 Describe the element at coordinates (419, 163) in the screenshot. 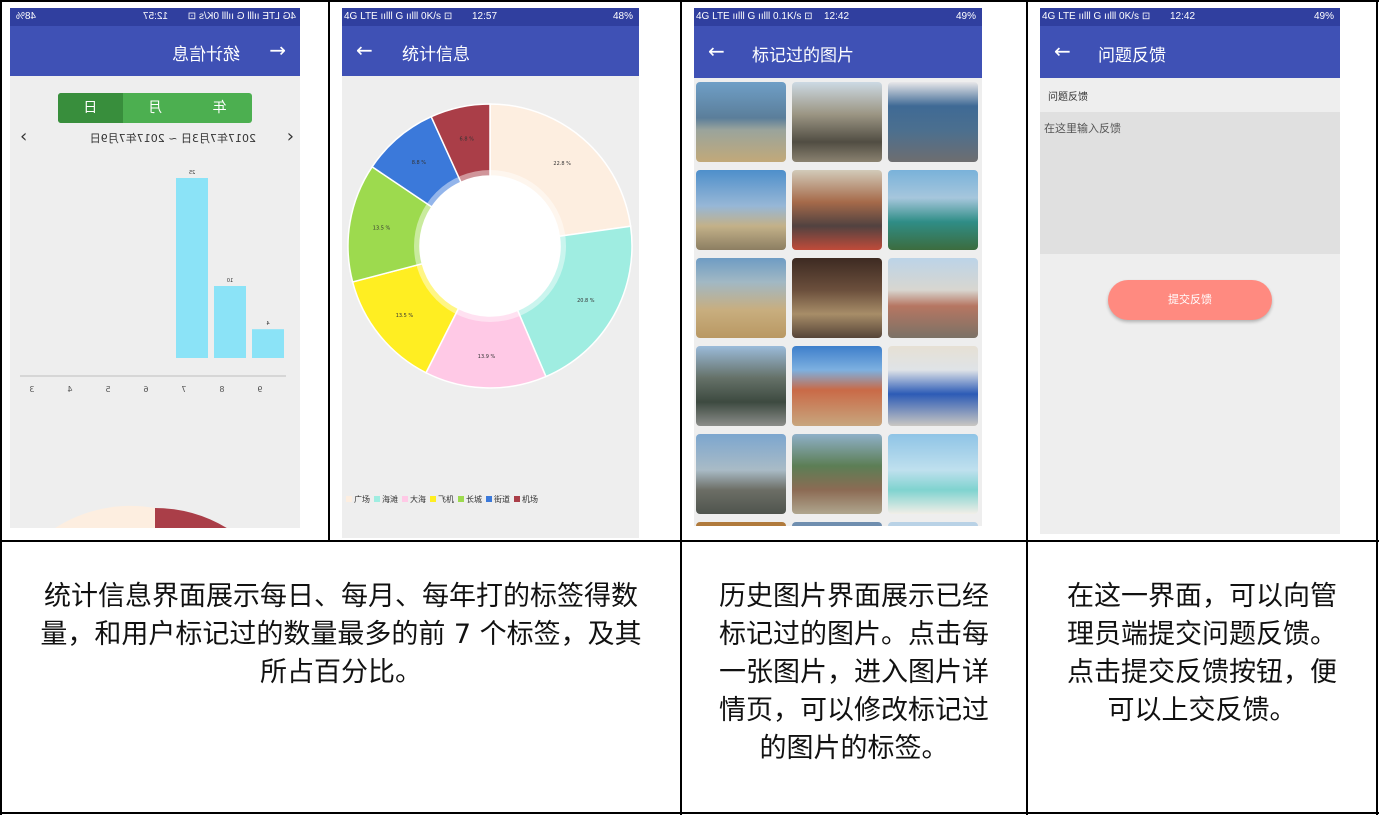

I see `pie-slice-label: 8.8 %` at that location.